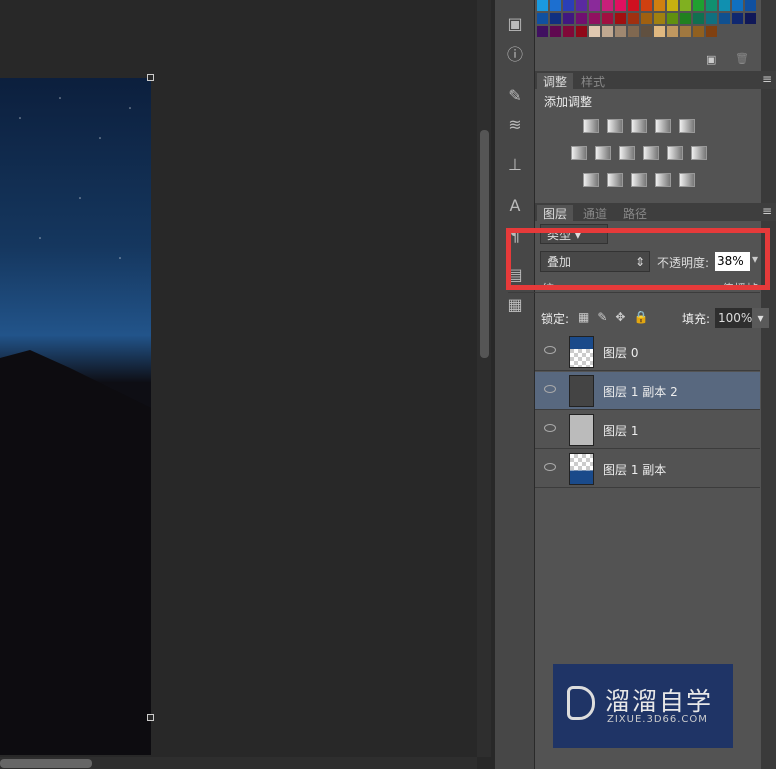 Image resolution: width=776 pixels, height=769 pixels. I want to click on layer-row: 图层 1 副本 2, so click(647, 391).